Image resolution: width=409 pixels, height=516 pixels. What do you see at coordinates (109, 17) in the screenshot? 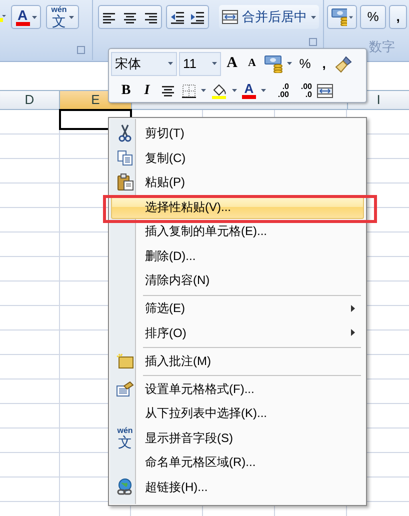
I see `align-left-icon` at bounding box center [109, 17].